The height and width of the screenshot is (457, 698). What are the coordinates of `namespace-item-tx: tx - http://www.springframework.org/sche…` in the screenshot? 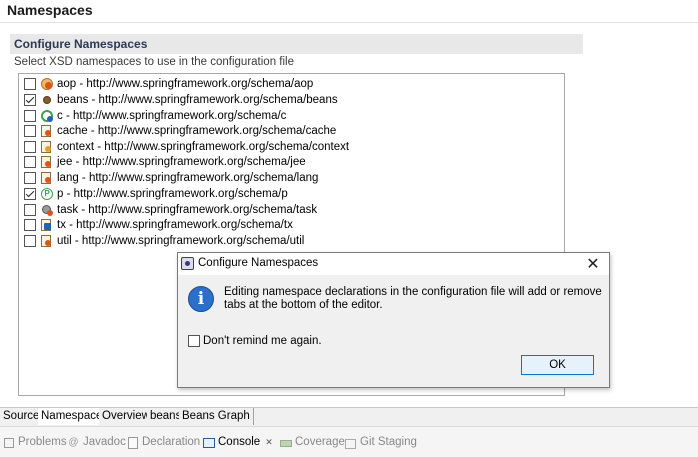 It's located at (158, 224).